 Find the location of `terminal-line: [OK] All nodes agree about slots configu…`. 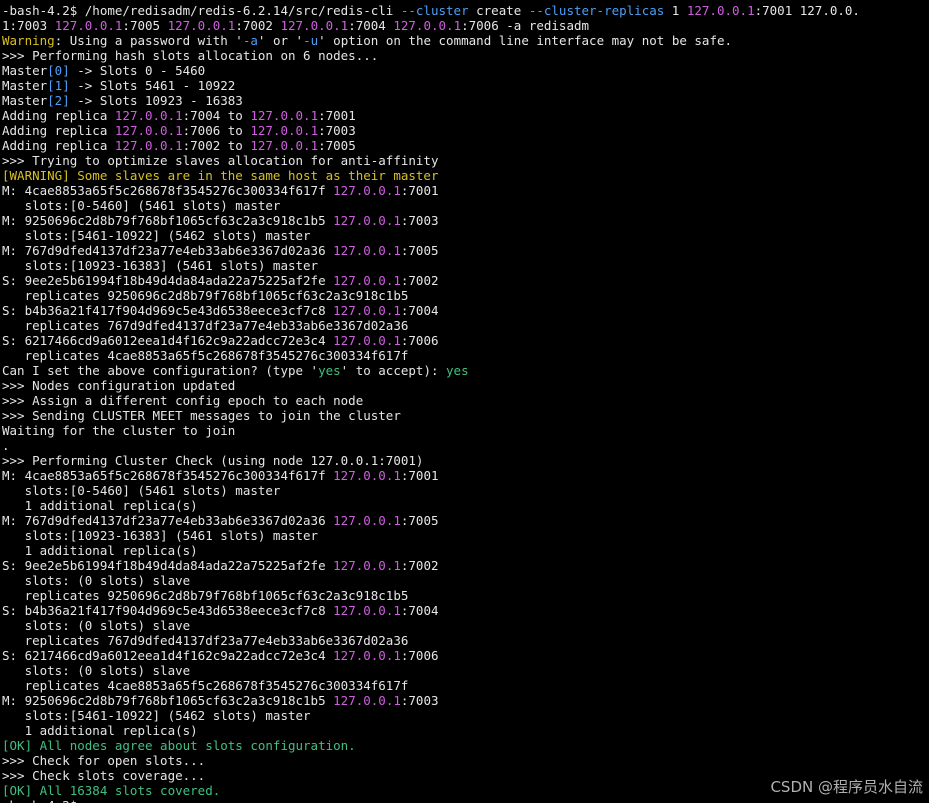

terminal-line: [OK] All nodes agree about slots configu… is located at coordinates (465, 745).